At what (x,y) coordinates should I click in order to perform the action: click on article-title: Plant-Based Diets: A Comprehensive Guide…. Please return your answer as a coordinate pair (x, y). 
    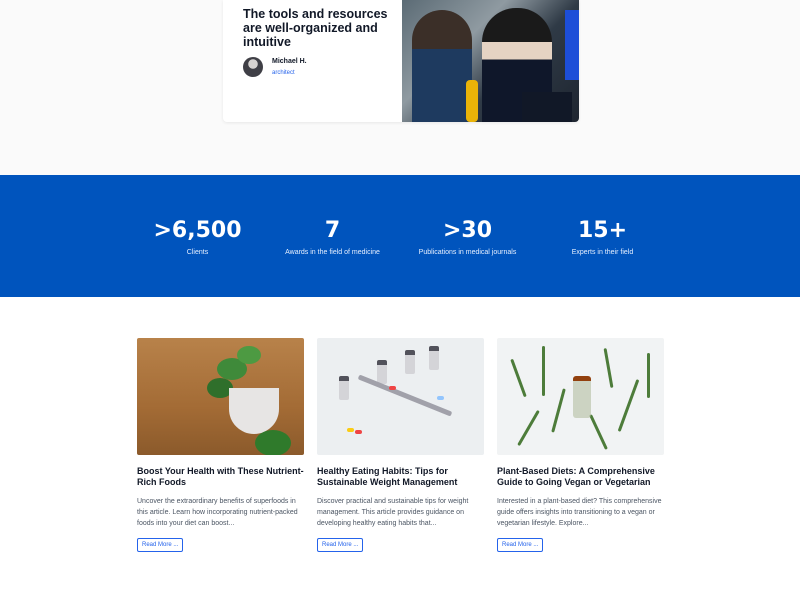
    Looking at the image, I should click on (580, 477).